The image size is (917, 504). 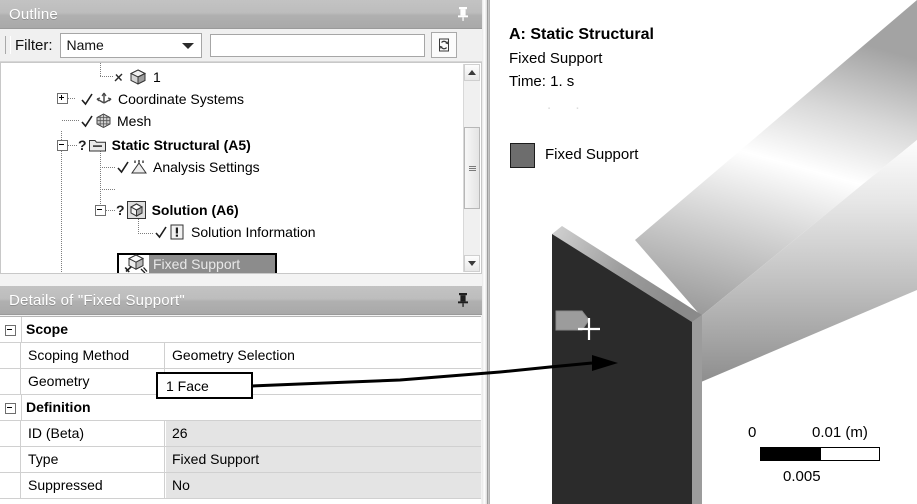 I want to click on scale-bar, so click(x=820, y=454).